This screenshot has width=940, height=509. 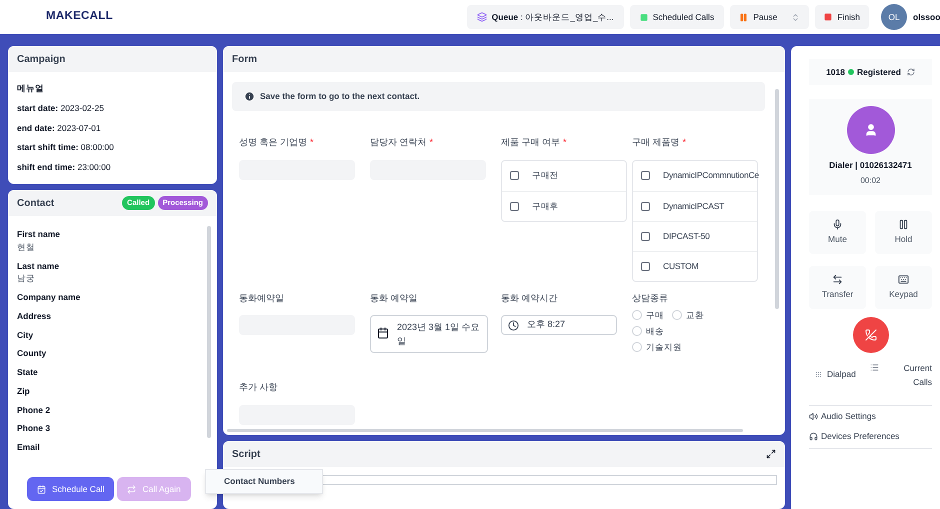 I want to click on phone-icon, so click(x=870, y=335).